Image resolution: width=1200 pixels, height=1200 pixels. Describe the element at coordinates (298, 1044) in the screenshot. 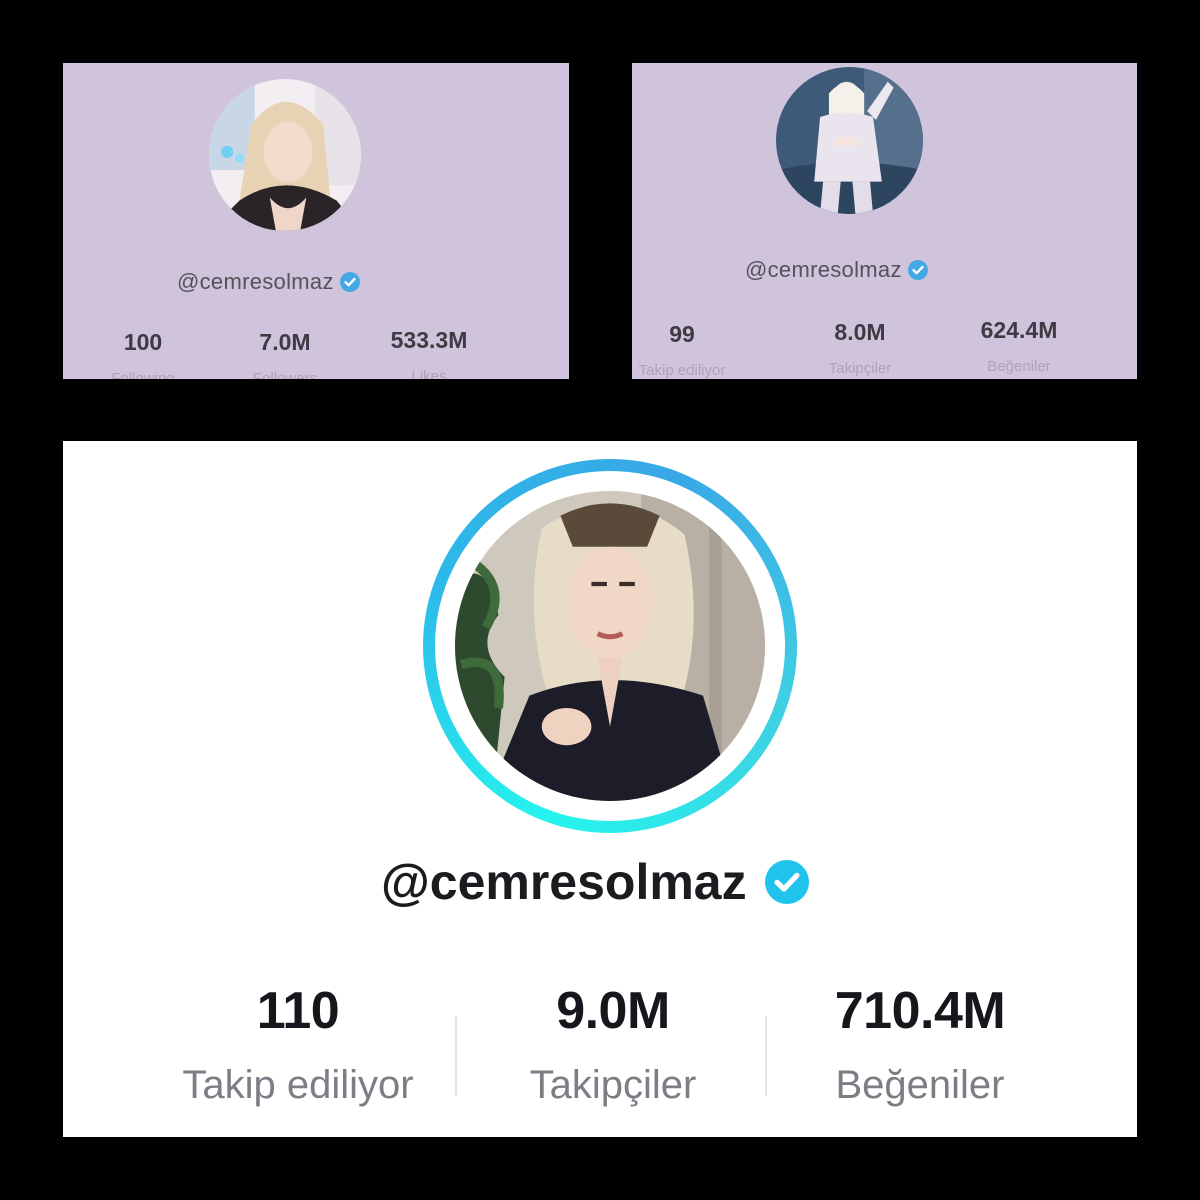

I see `following-count-stat: 110 Takip ediliyor` at that location.